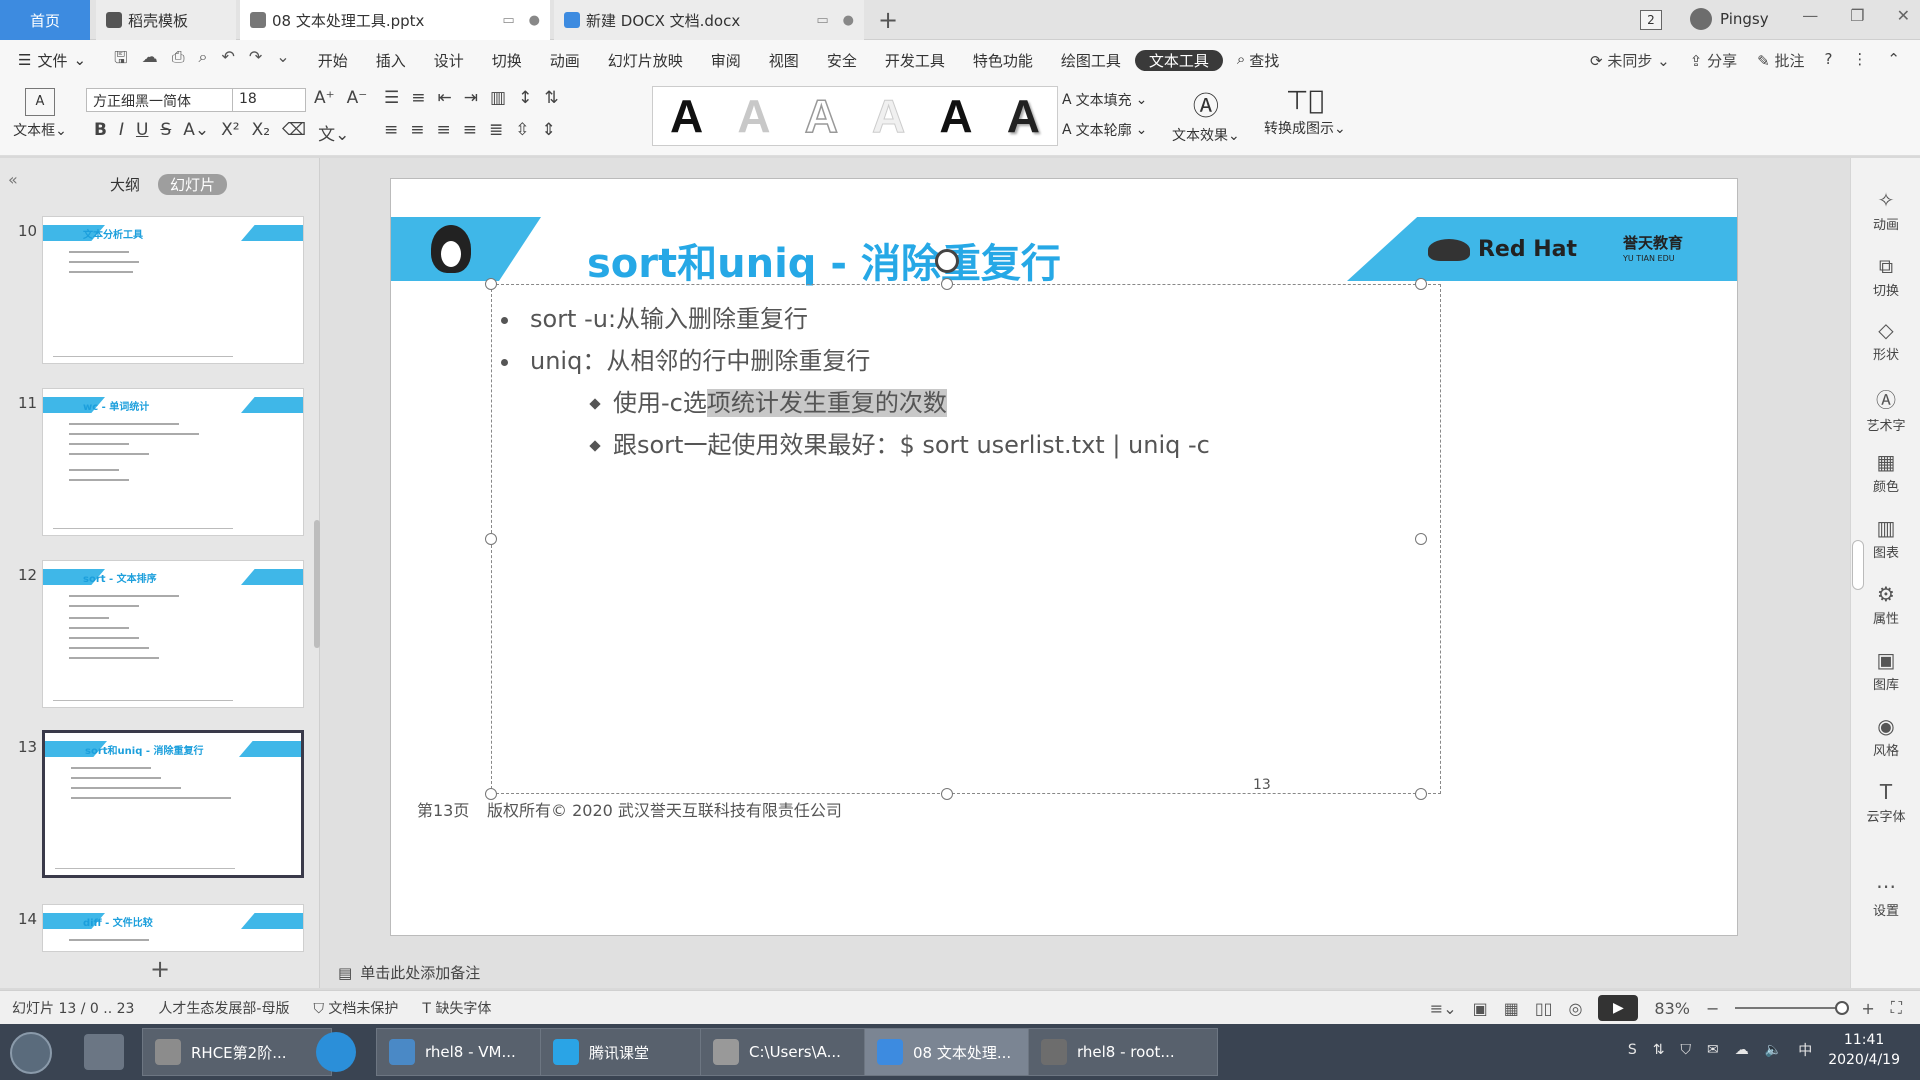 This screenshot has width=1920, height=1080. What do you see at coordinates (915, 60) in the screenshot?
I see `menu-item-developer: 开发工具` at bounding box center [915, 60].